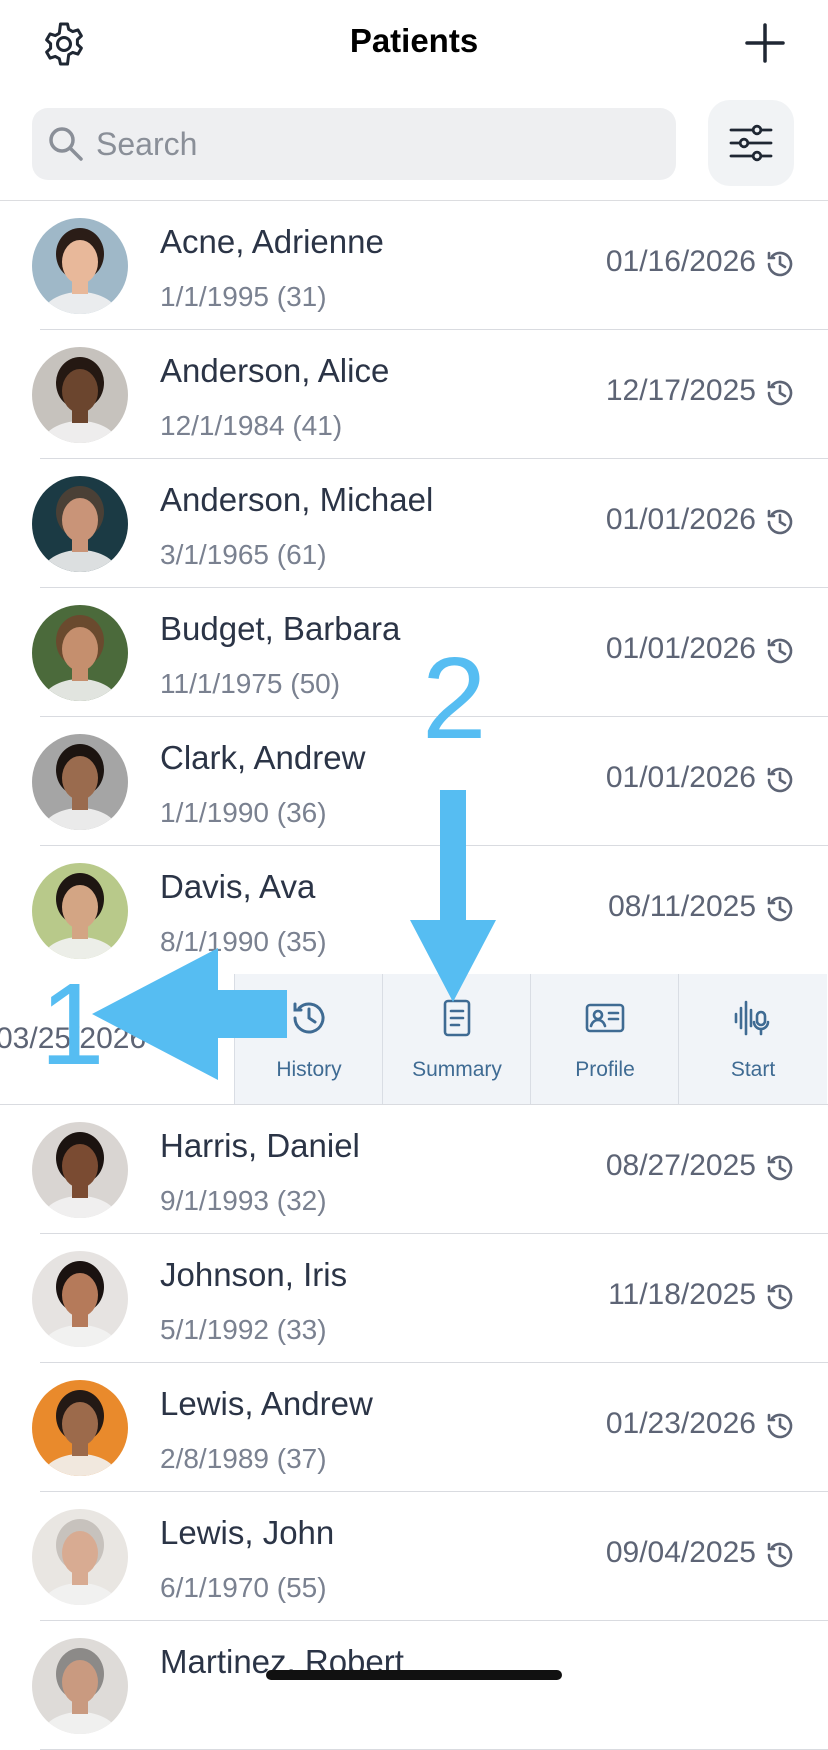  Describe the element at coordinates (189, 1014) in the screenshot. I see `annotation-arrow-left` at that location.